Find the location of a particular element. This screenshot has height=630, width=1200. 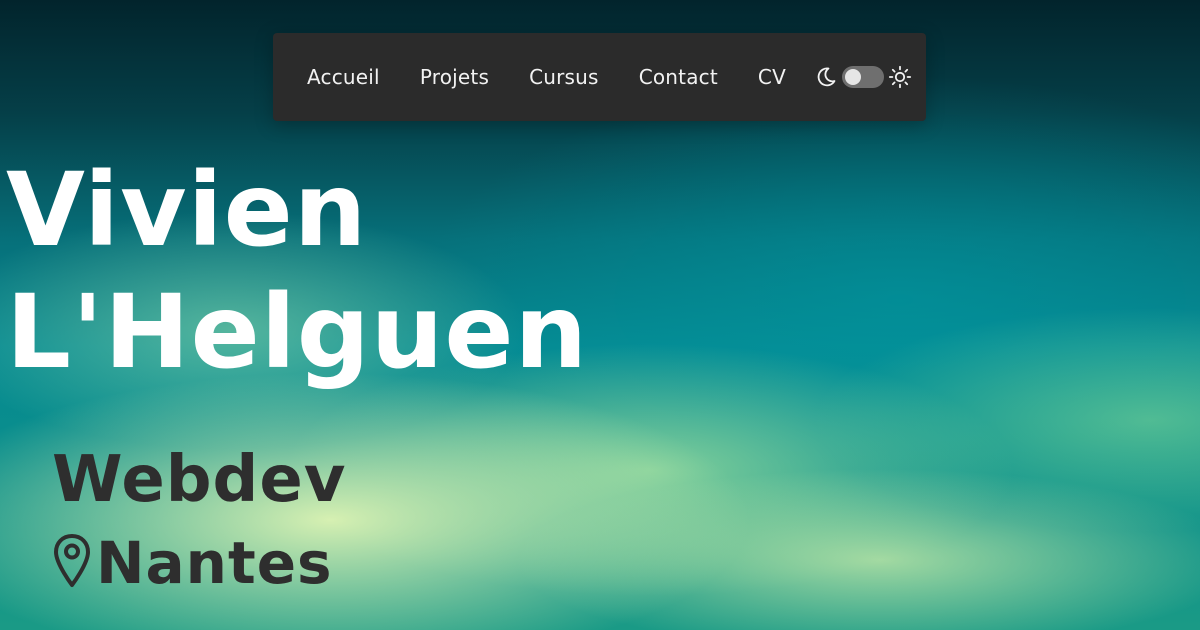

theme-switch-knob is located at coordinates (852, 77).